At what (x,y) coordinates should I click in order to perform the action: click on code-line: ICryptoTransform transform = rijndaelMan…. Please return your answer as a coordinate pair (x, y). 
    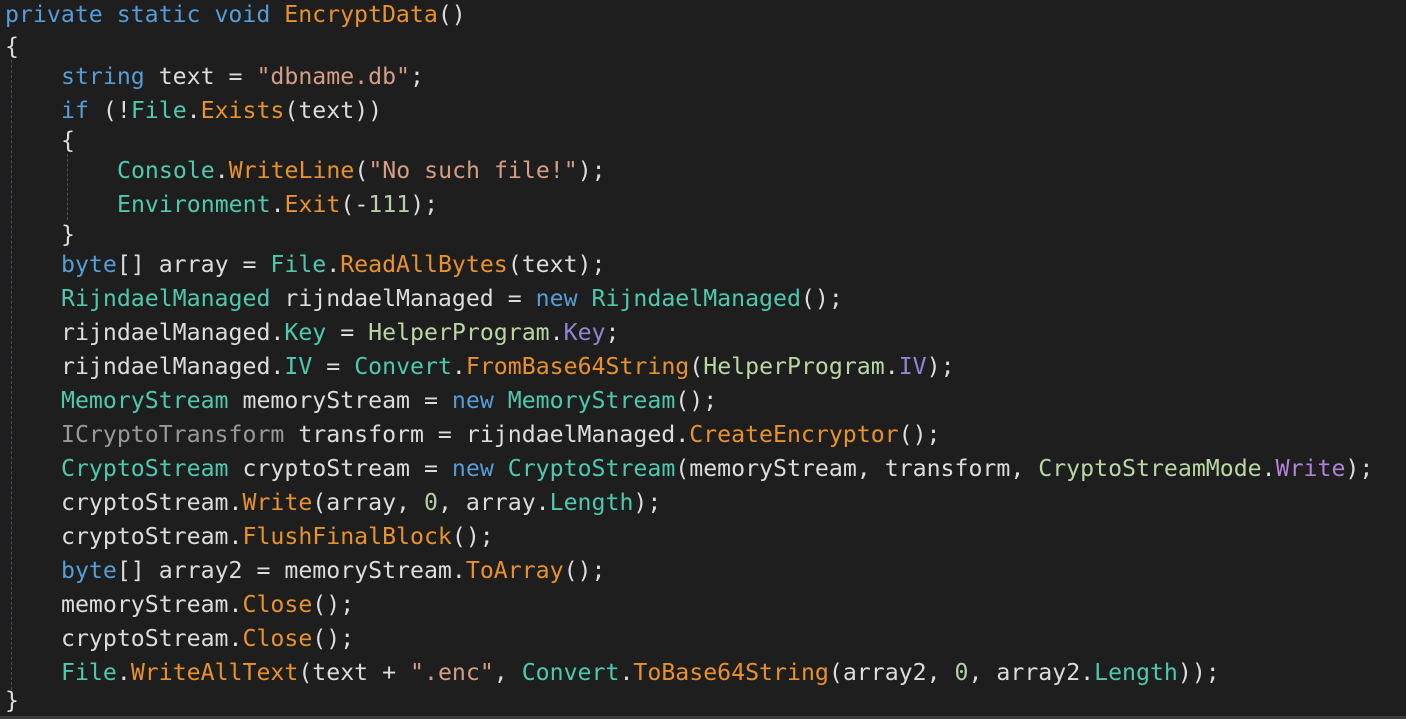
    Looking at the image, I should click on (501, 435).